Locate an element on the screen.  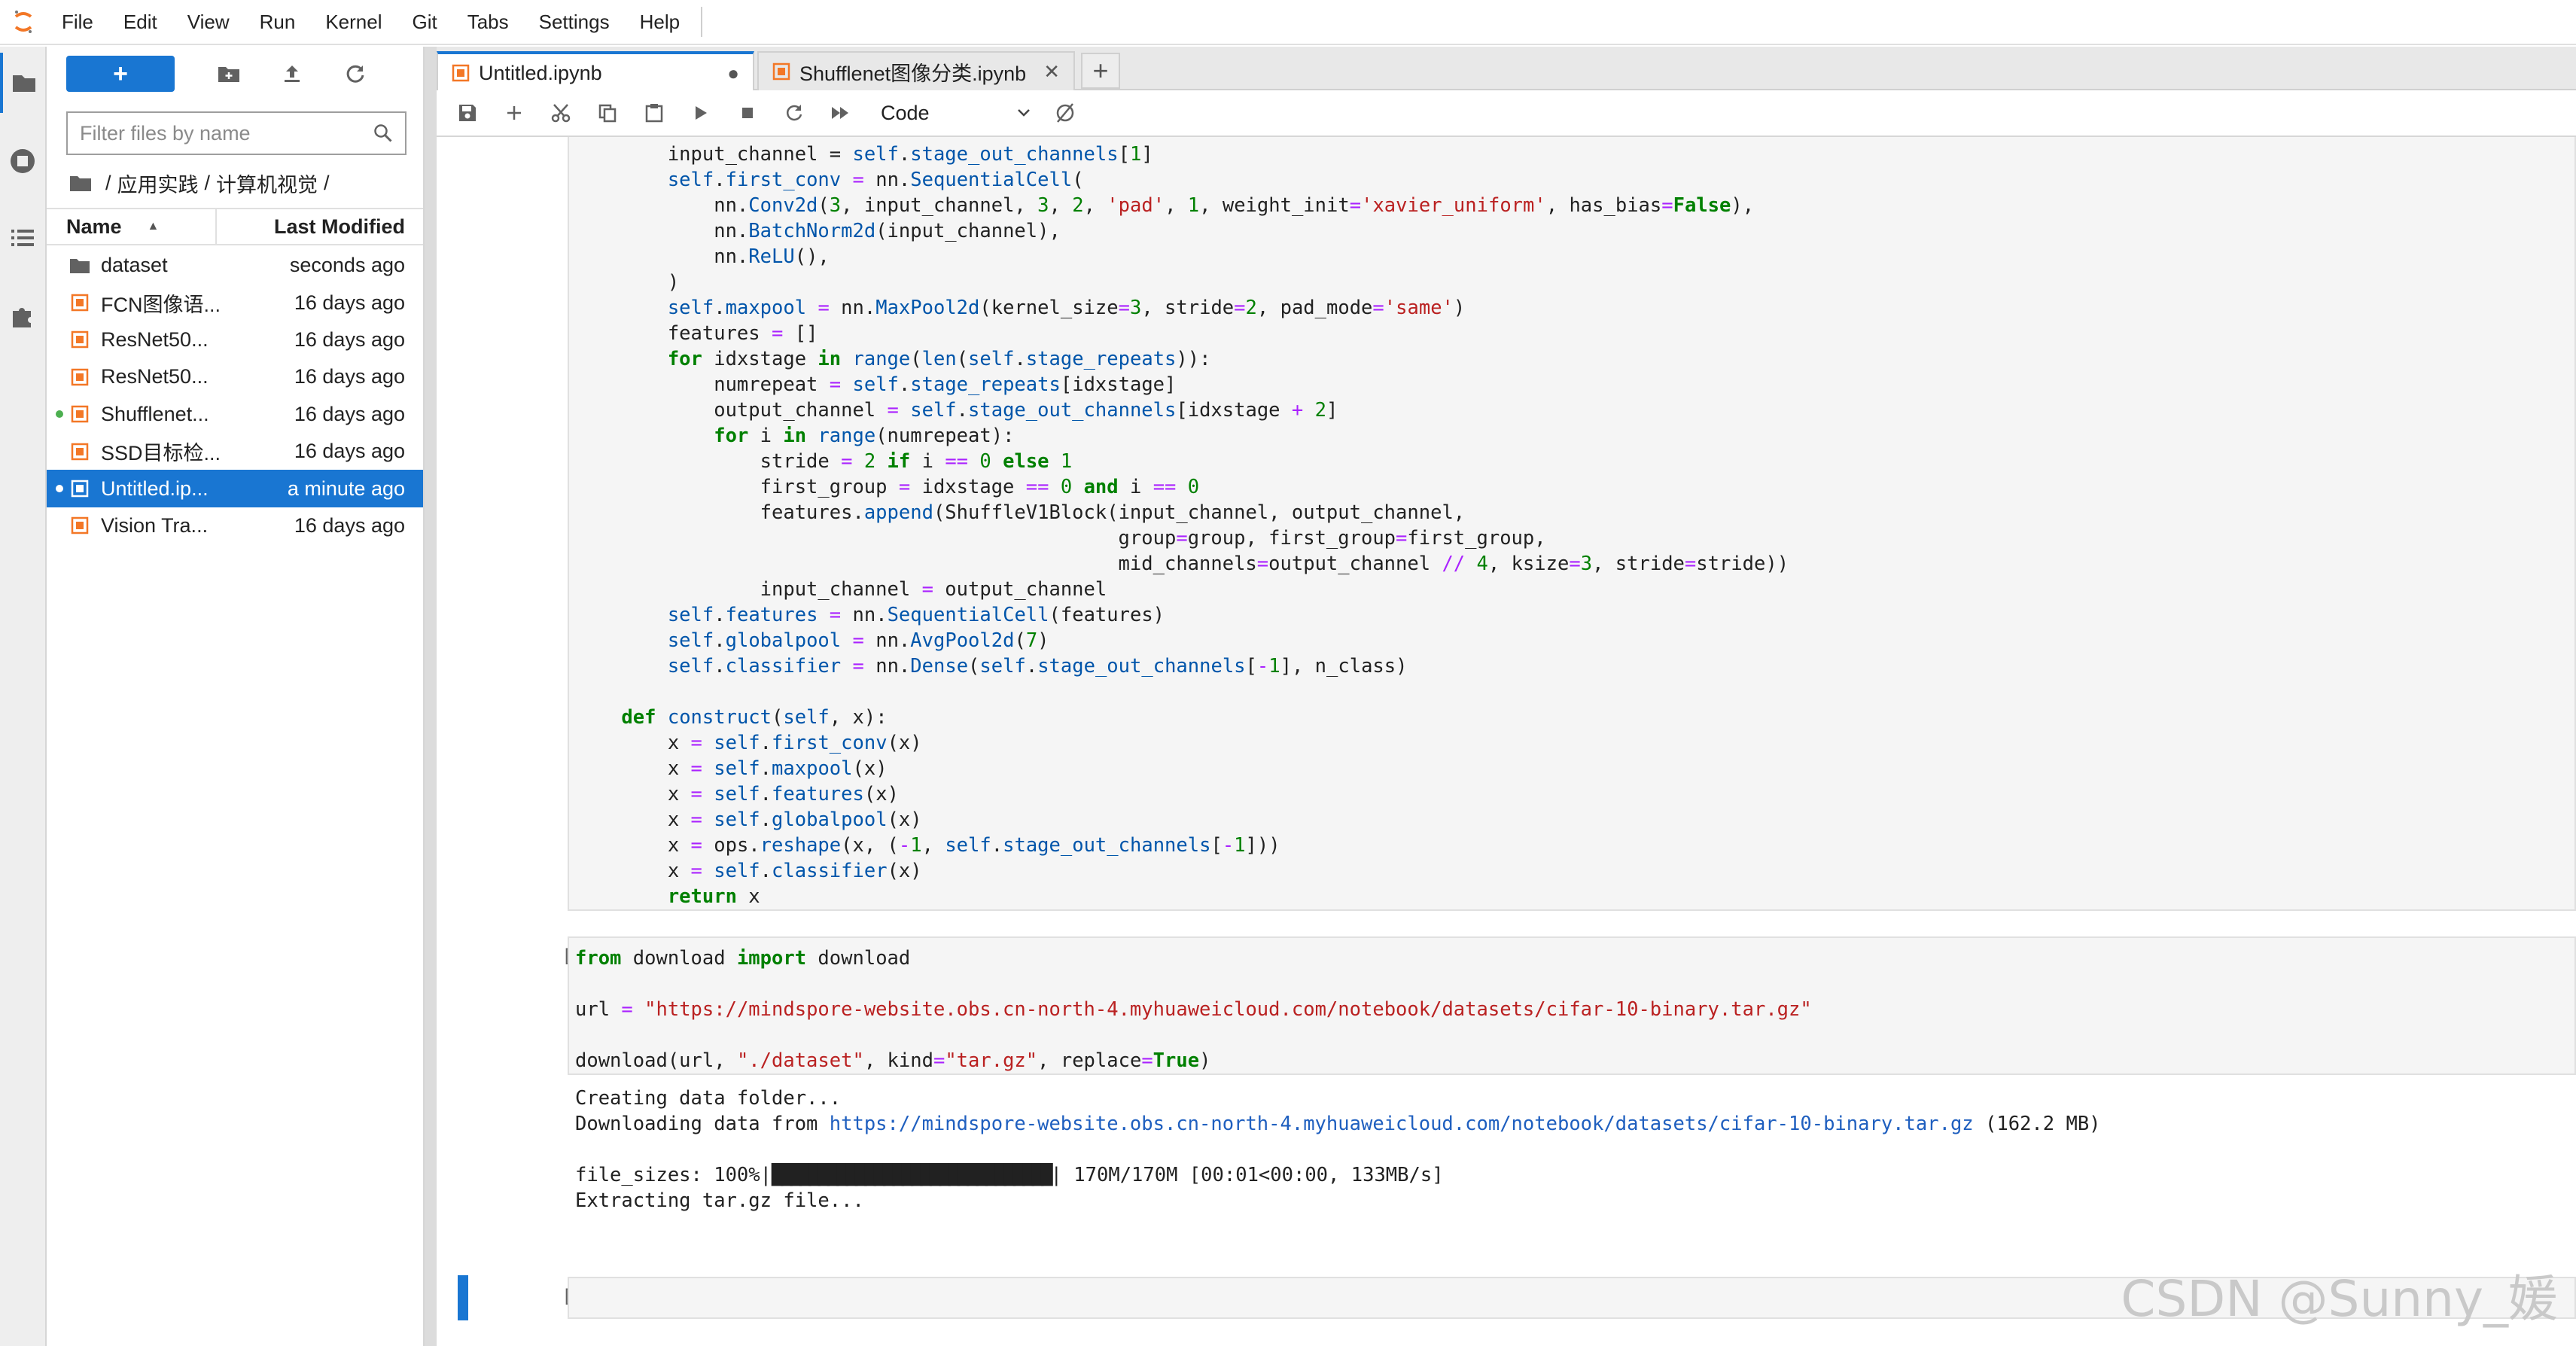
git-diff-button is located at coordinates (1065, 113).